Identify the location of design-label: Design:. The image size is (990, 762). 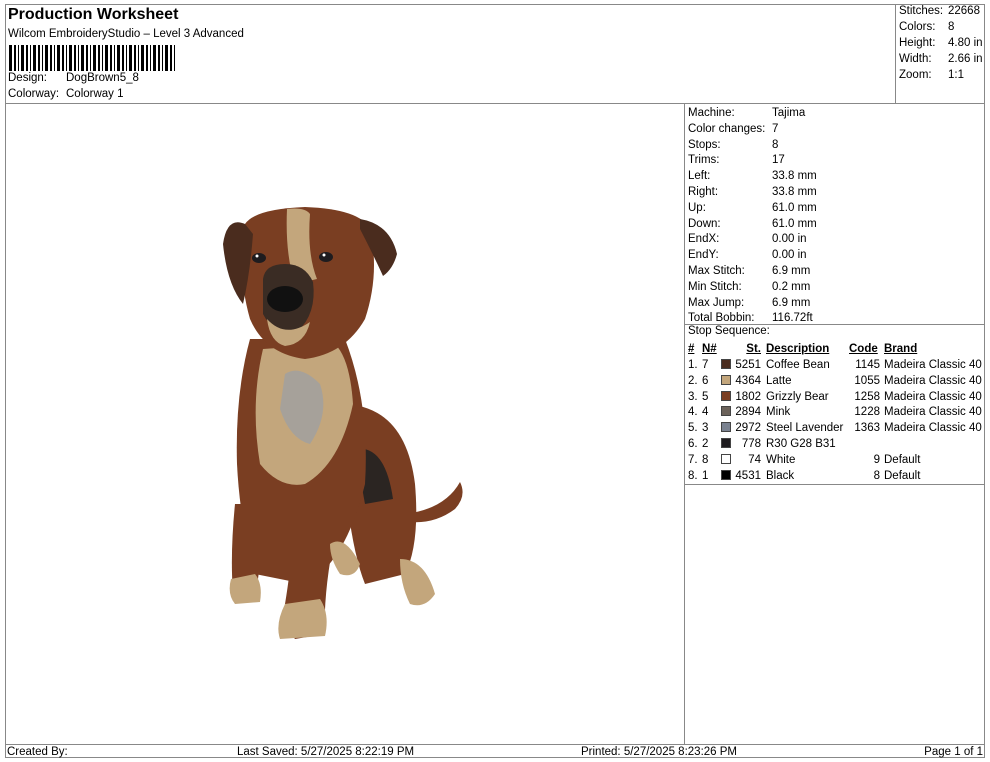
(27, 78).